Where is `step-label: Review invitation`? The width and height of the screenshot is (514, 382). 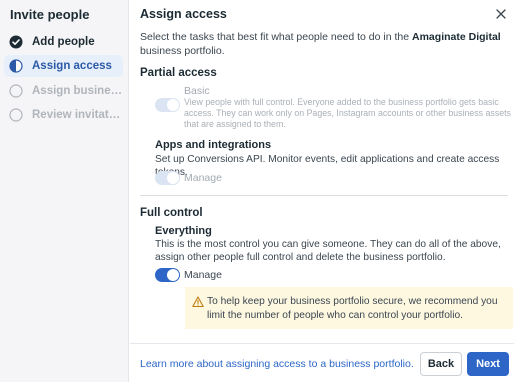 step-label: Review invitation is located at coordinates (77, 115).